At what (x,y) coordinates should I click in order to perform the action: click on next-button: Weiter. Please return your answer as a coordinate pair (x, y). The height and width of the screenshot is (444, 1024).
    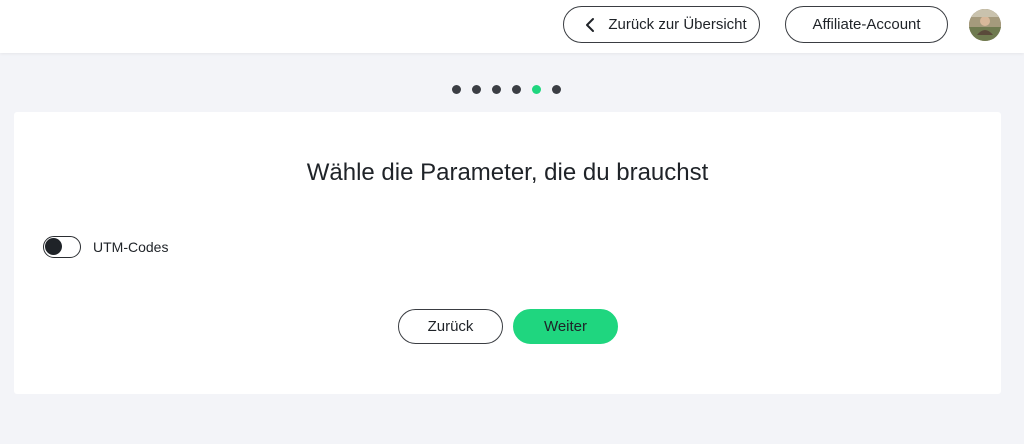
    Looking at the image, I should click on (565, 326).